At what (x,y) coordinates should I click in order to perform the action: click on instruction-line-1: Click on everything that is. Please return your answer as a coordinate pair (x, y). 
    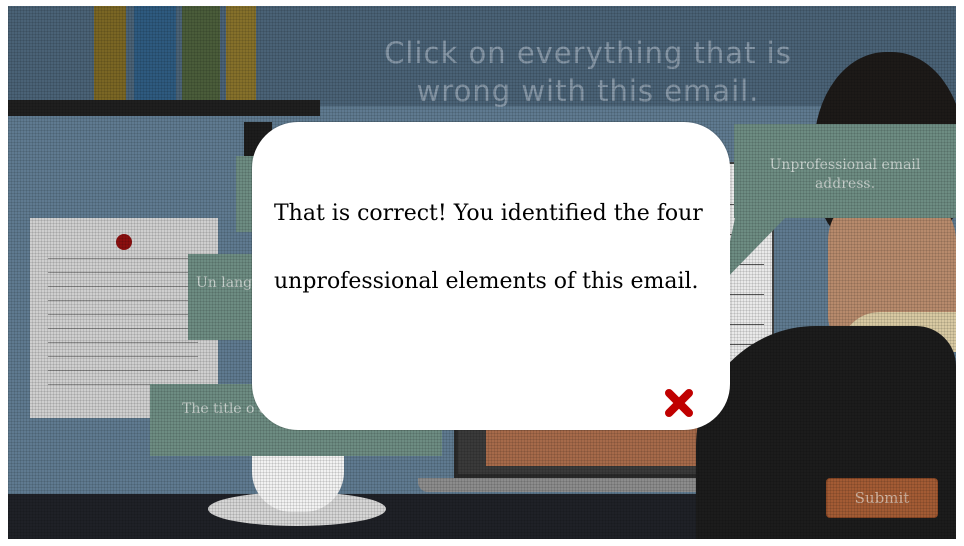
    Looking at the image, I should click on (588, 53).